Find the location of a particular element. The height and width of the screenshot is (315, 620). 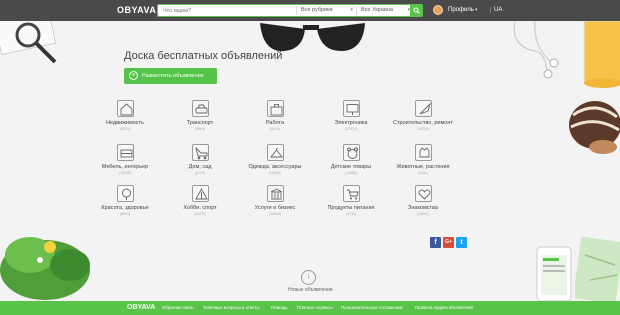

avatar is located at coordinates (438, 10).